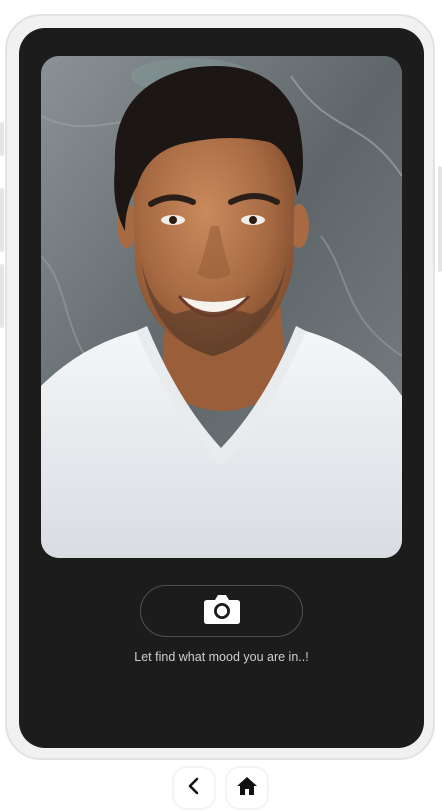  What do you see at coordinates (221, 657) in the screenshot?
I see `mood-prompt-caption: Let find what mood you are in..!` at bounding box center [221, 657].